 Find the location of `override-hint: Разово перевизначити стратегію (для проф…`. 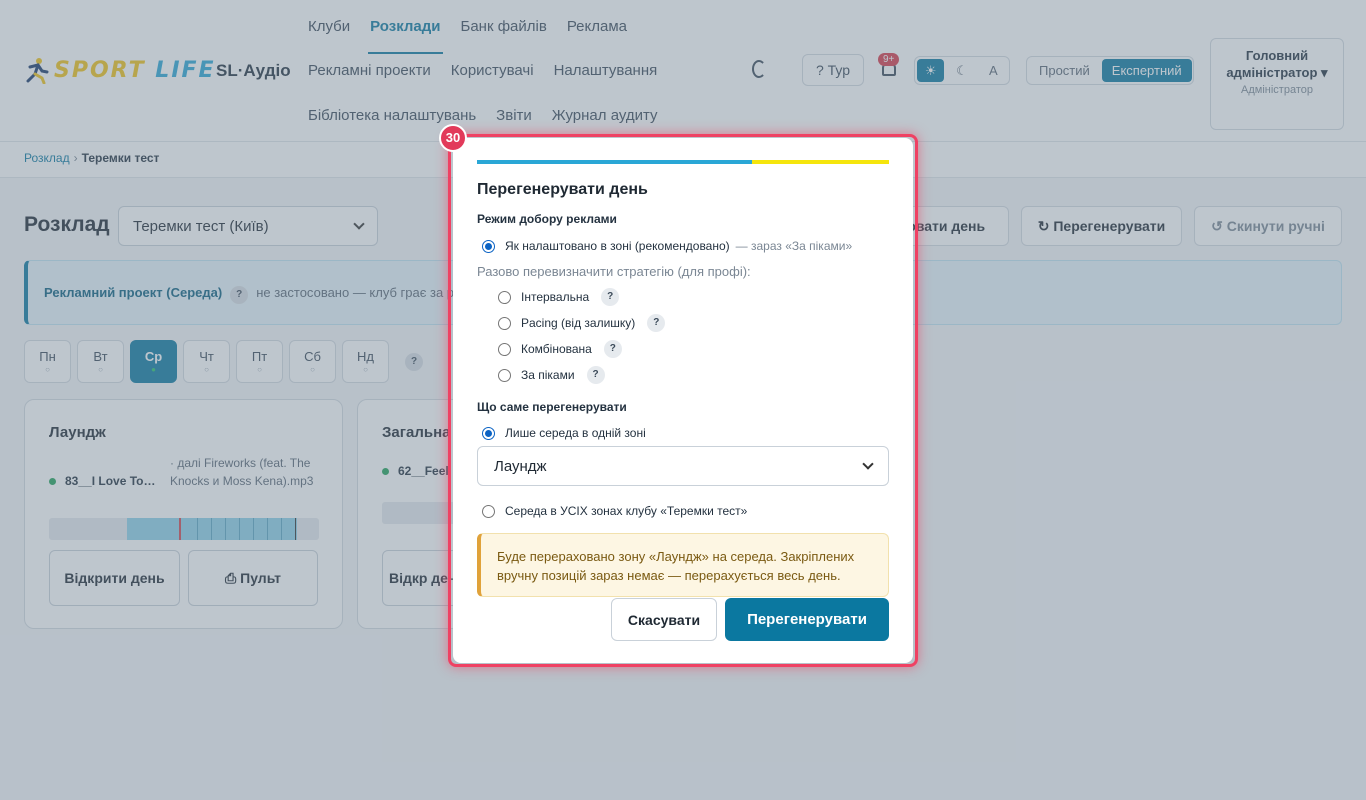

override-hint: Разово перевизначити стратегію (для проф… is located at coordinates (614, 271).